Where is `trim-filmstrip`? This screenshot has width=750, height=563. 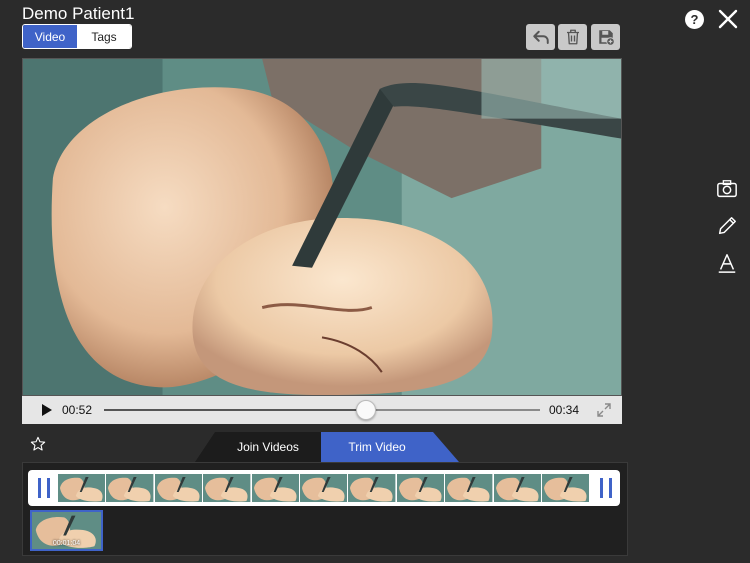
trim-filmstrip is located at coordinates (324, 488).